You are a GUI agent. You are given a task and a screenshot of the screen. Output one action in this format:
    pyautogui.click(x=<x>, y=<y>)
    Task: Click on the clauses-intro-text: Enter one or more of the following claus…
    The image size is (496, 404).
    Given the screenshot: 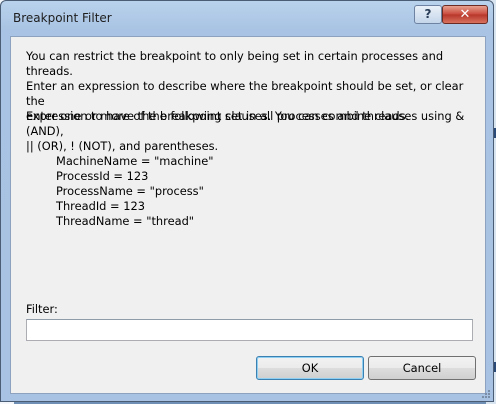 What is the action you would take?
    pyautogui.click(x=245, y=131)
    